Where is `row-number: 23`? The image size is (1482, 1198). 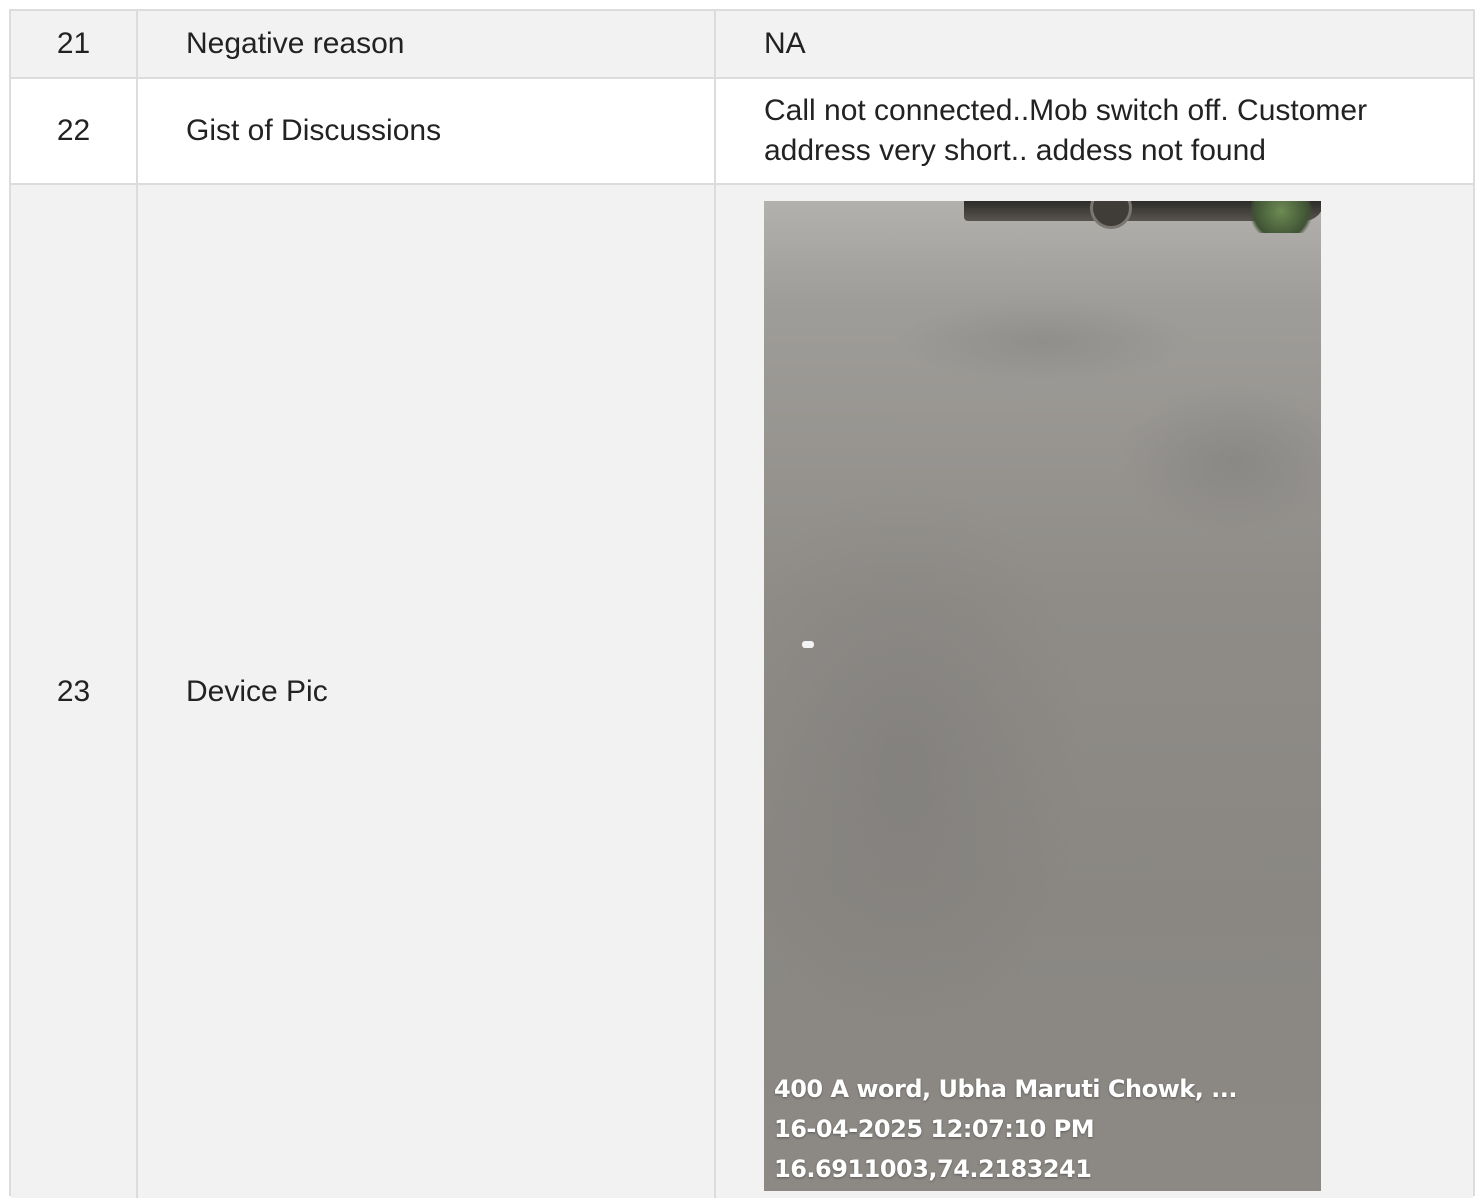
row-number: 23 is located at coordinates (74, 691).